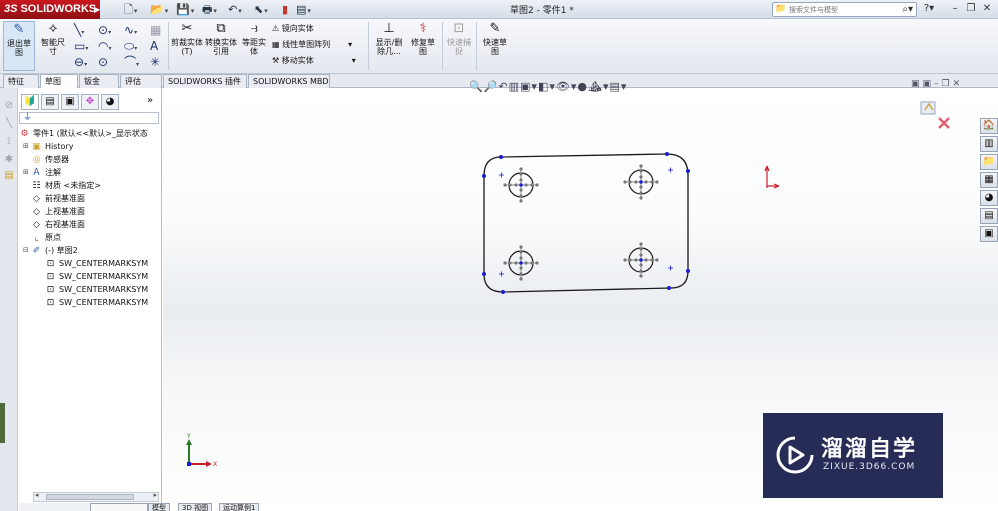 This screenshot has width=998, height=511. I want to click on previous-view-icon: ↶, so click(503, 86).